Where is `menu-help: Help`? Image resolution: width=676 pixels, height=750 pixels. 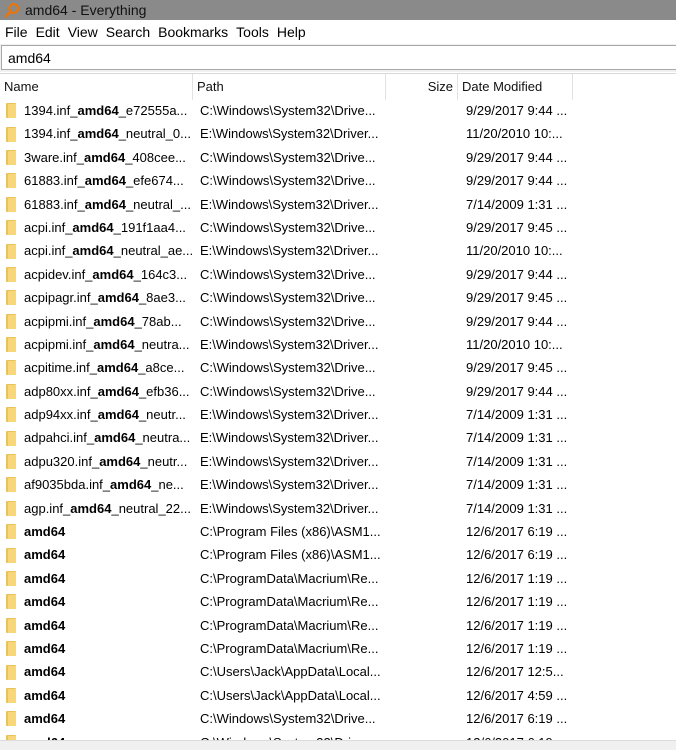 menu-help: Help is located at coordinates (291, 32).